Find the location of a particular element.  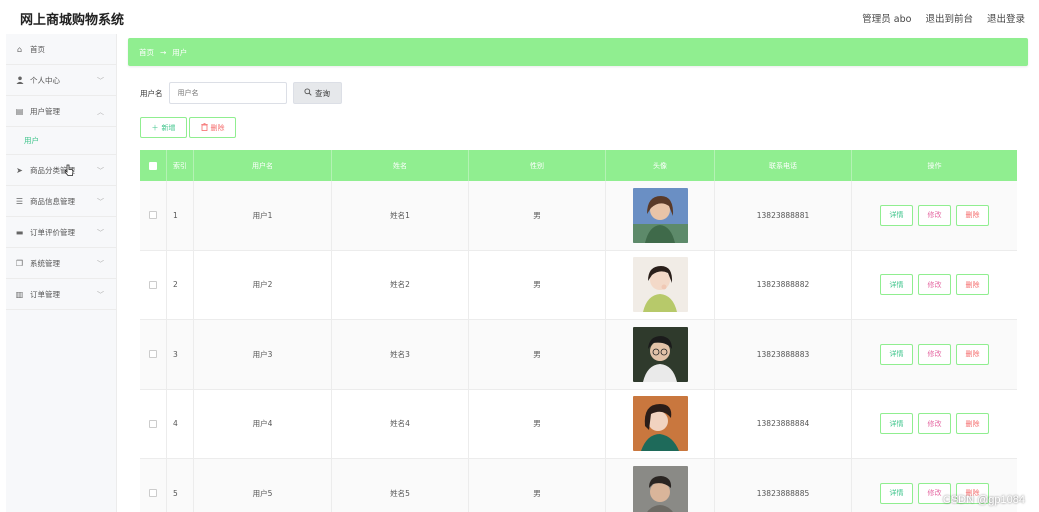

home-icon: ⌂ is located at coordinates (19, 49).